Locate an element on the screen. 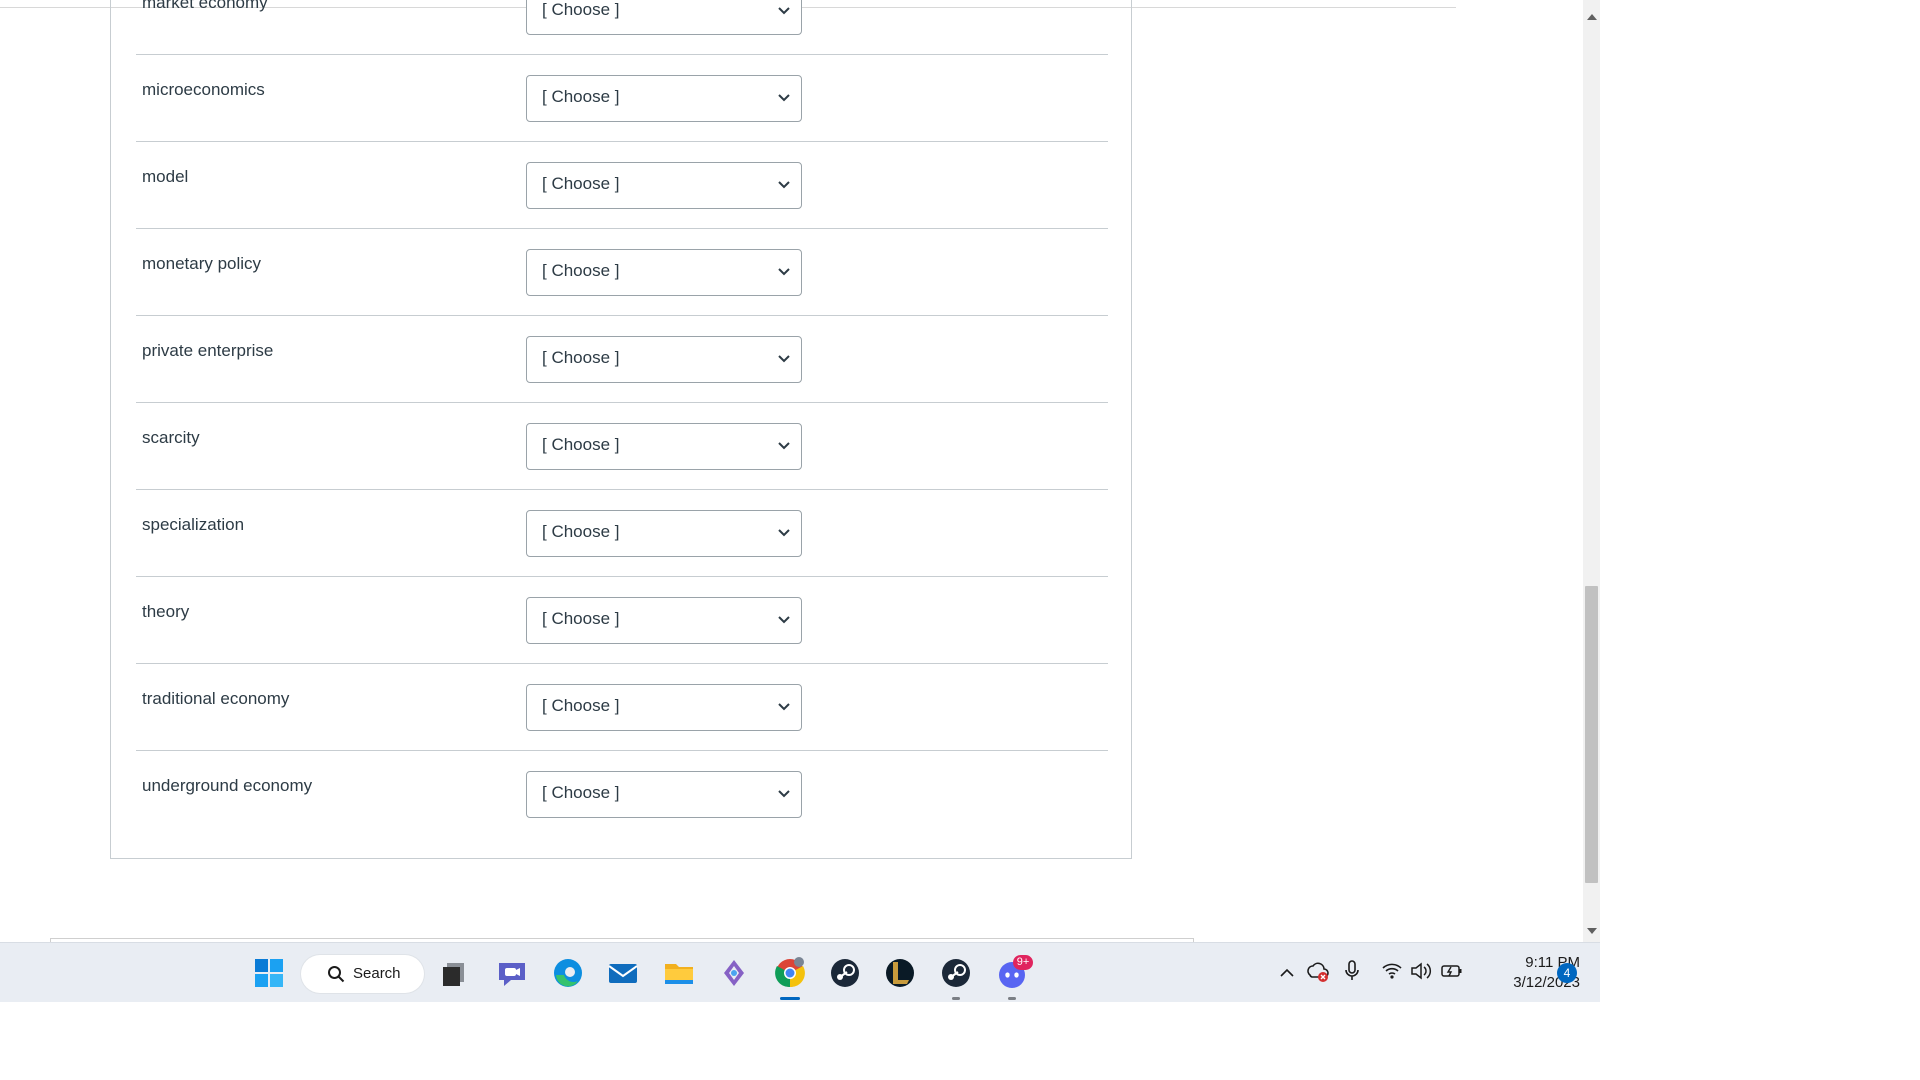 The image size is (1920, 1080). windows-start-icon is located at coordinates (269, 973).